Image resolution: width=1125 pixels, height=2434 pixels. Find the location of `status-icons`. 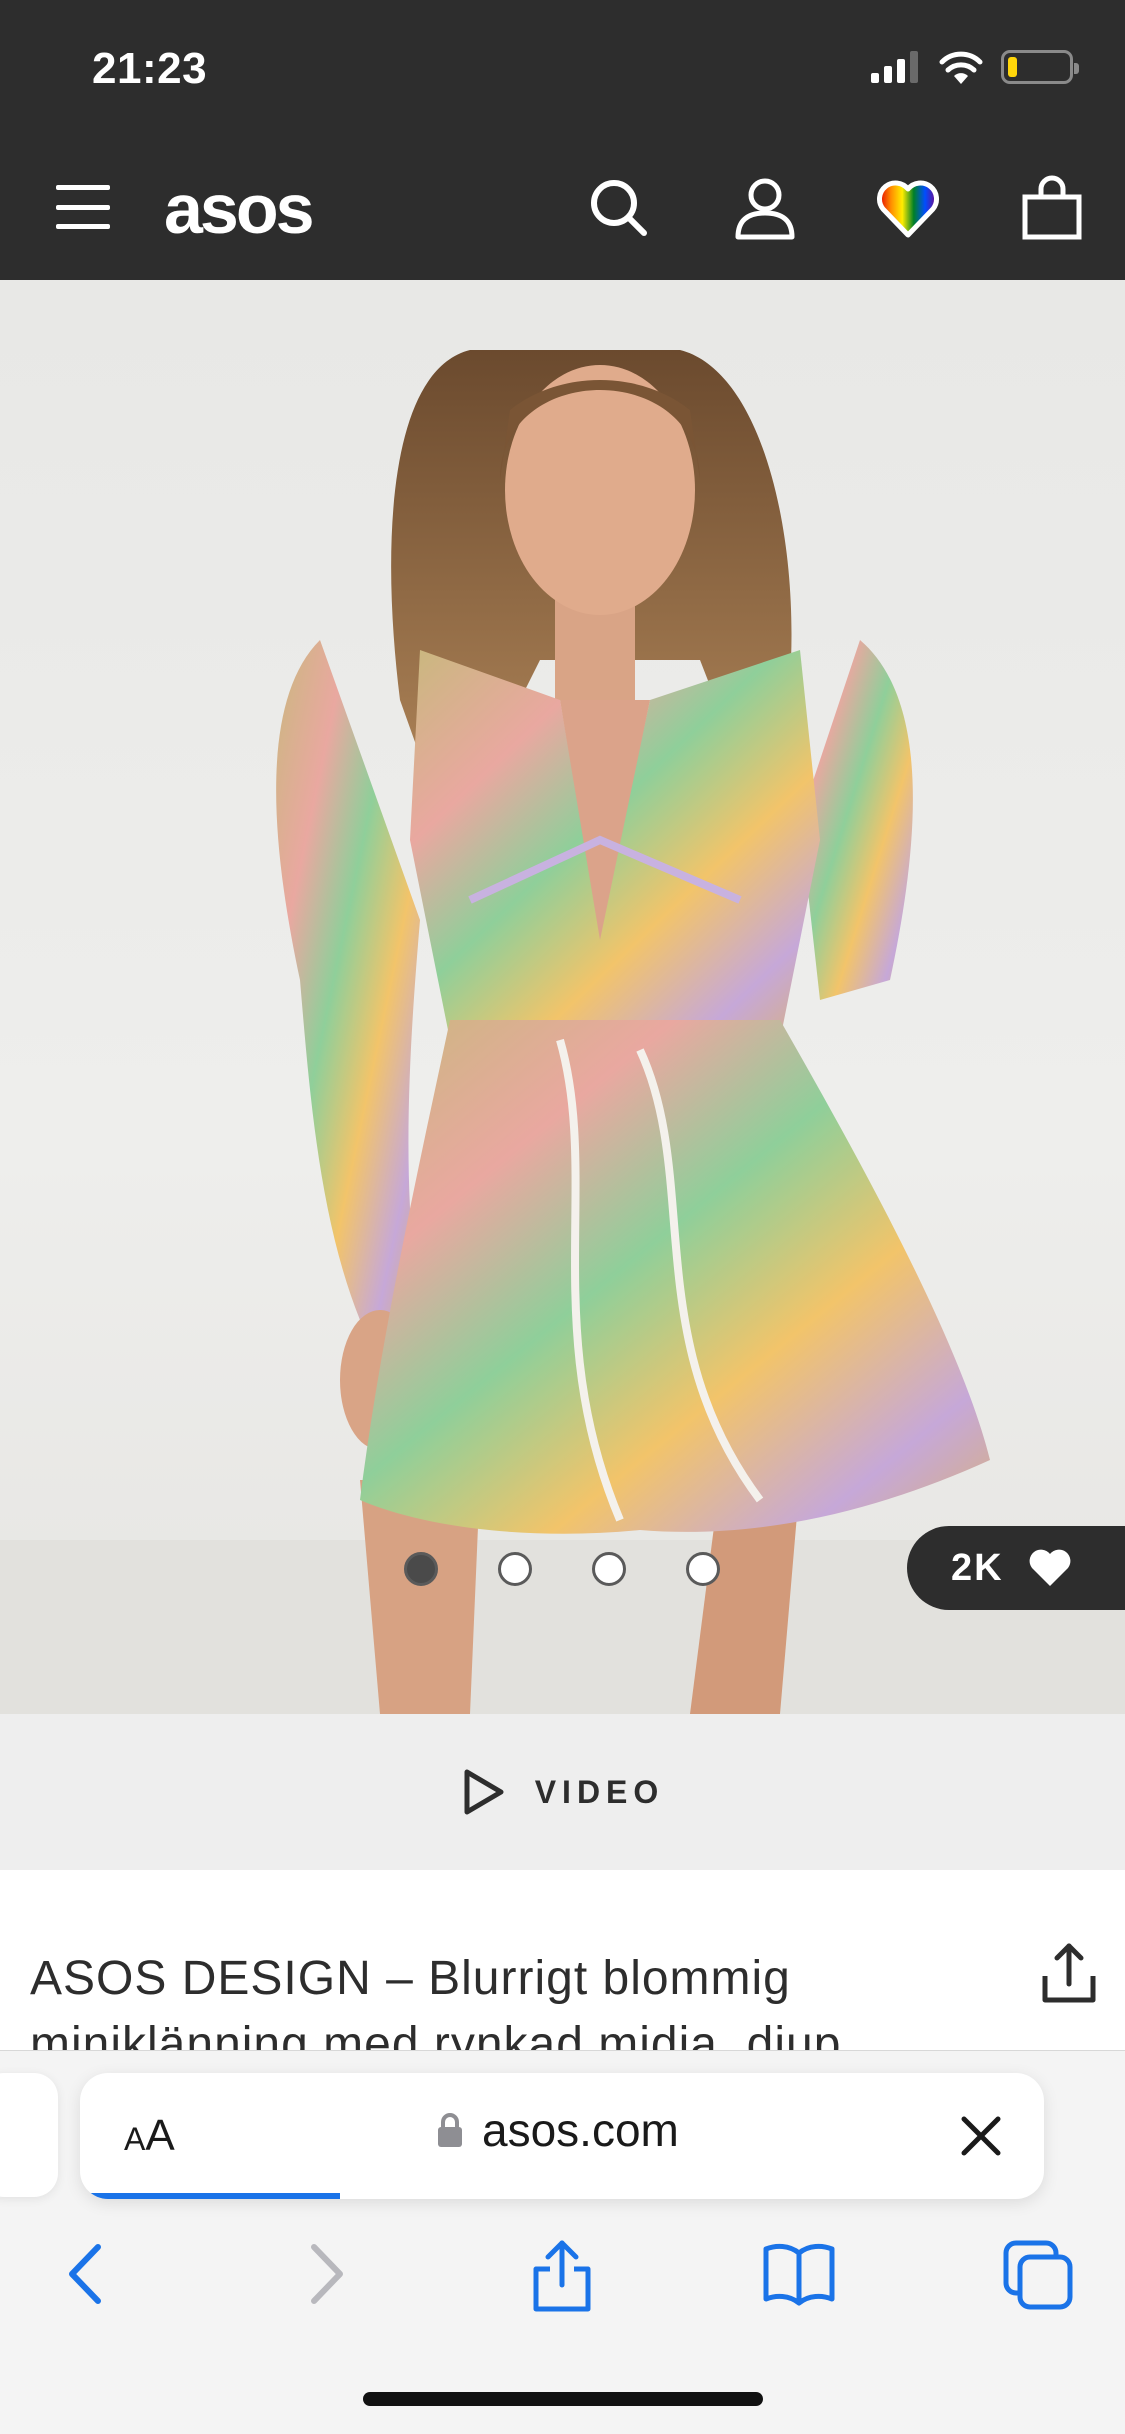

status-icons is located at coordinates (975, 67).